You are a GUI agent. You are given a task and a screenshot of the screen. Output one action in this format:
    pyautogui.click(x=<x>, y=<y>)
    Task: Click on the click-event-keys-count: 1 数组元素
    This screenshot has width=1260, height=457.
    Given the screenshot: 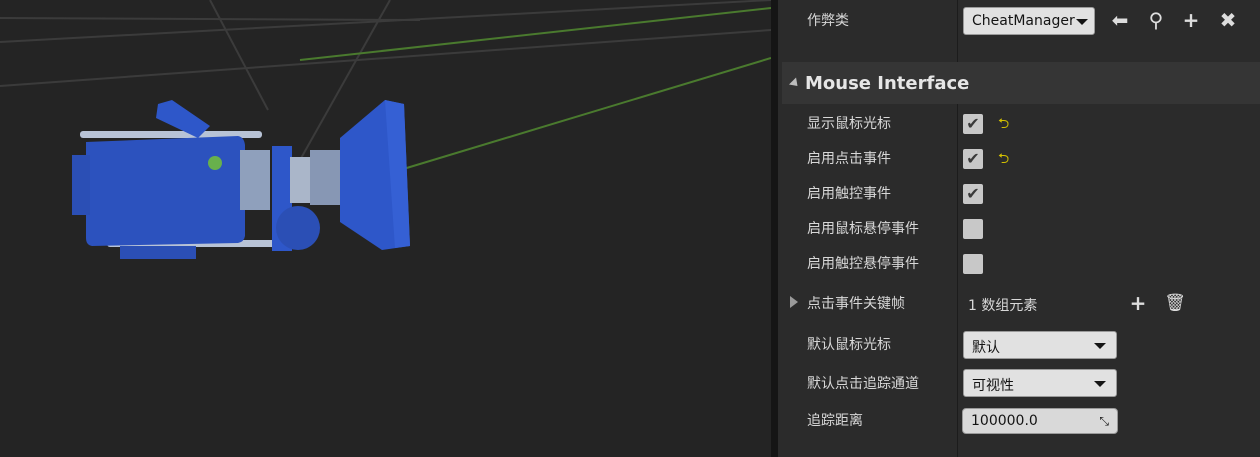 What is the action you would take?
    pyautogui.click(x=1003, y=306)
    